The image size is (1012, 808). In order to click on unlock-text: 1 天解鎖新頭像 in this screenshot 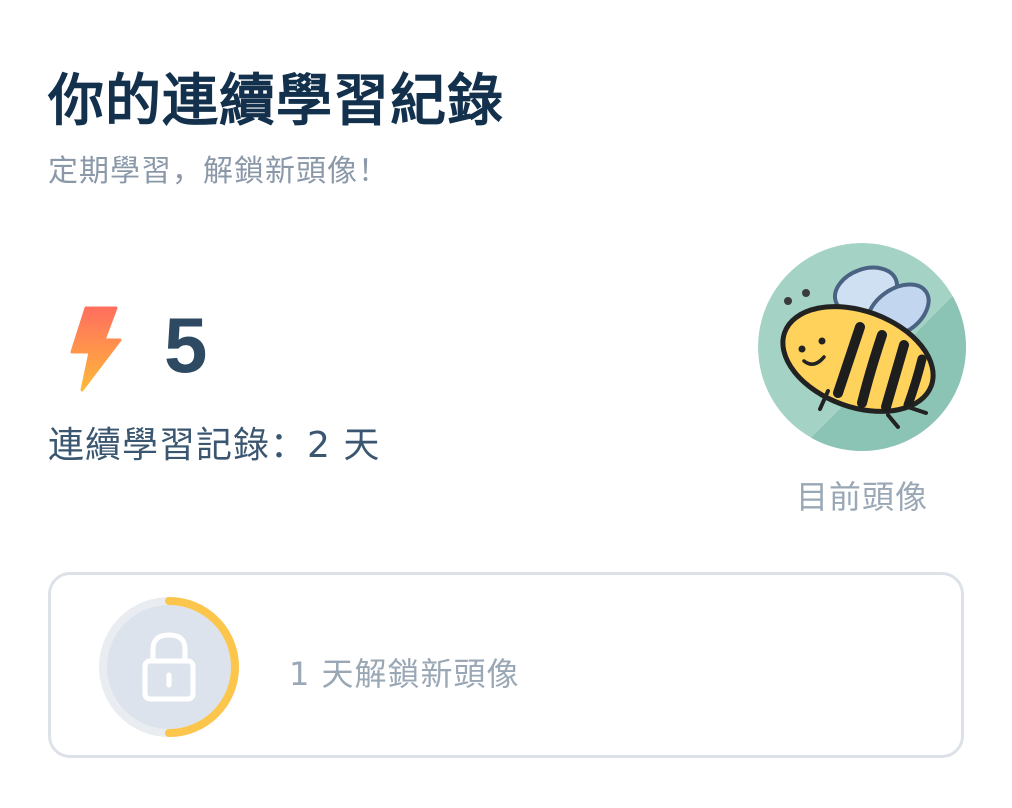, I will do `click(404, 674)`.